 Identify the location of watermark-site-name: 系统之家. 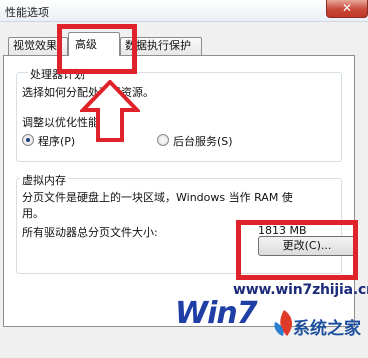
(327, 329).